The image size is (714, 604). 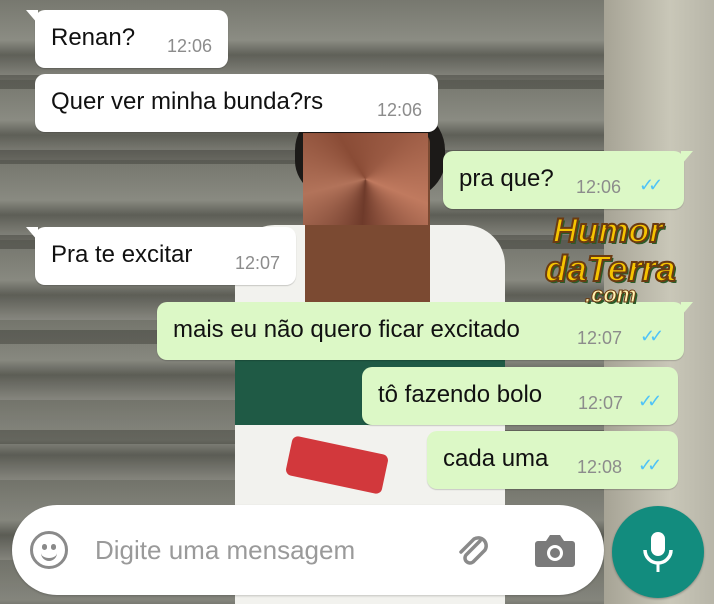 What do you see at coordinates (122, 254) in the screenshot?
I see `message-text: Pra te excitar` at bounding box center [122, 254].